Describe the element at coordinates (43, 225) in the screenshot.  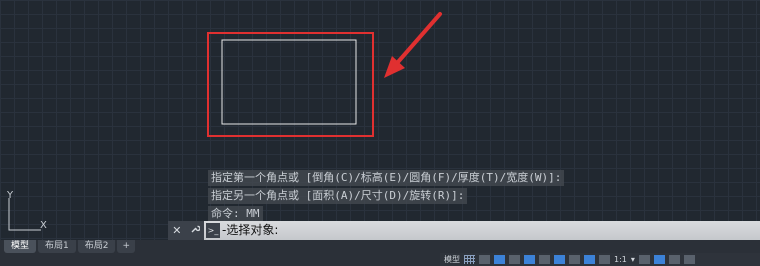
I see `ucs-x-label: X` at that location.